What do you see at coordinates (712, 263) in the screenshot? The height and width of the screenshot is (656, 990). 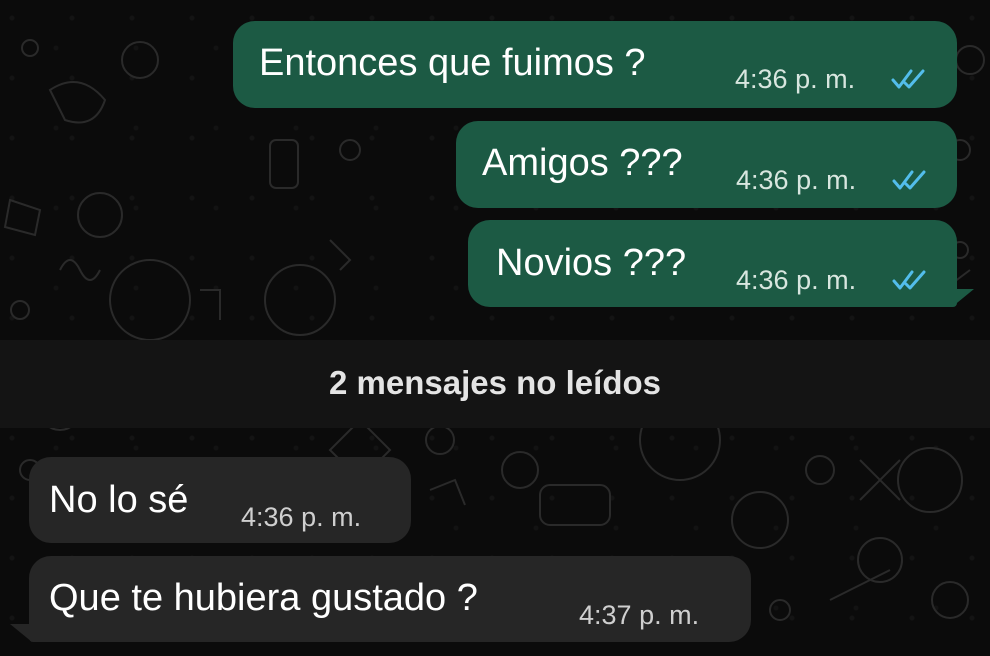 I see `outgoing-message: Novios ??? 4:36 p. m.` at bounding box center [712, 263].